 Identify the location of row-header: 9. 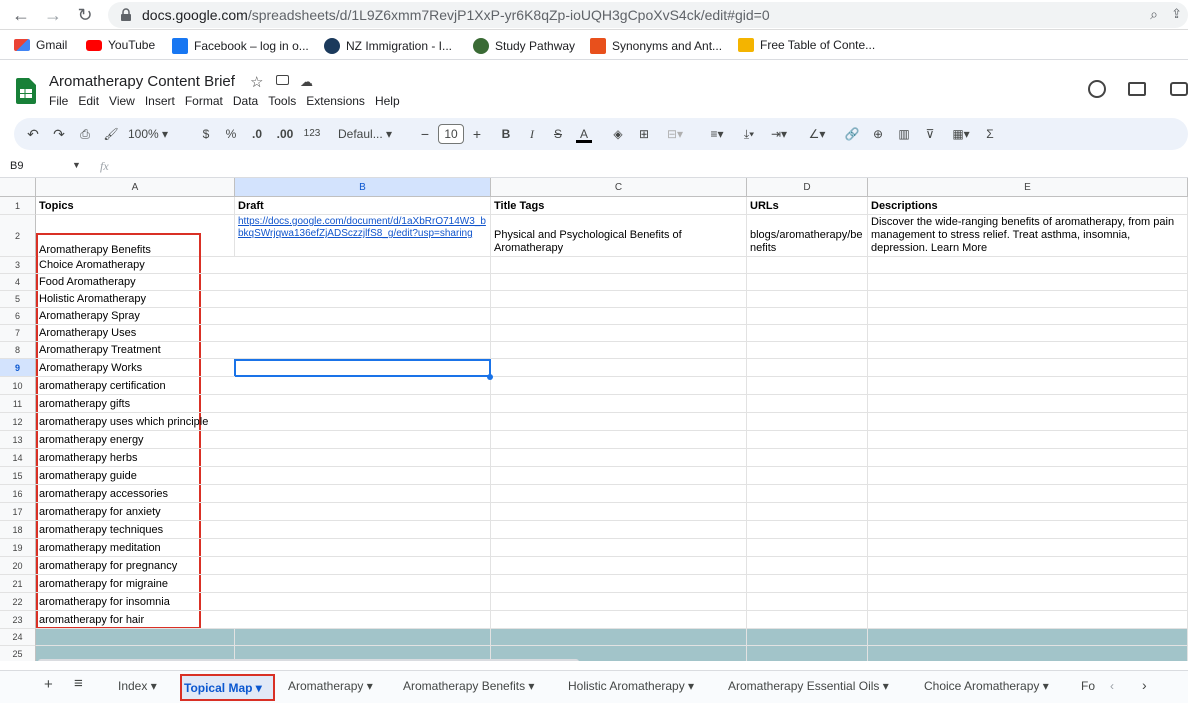
(18, 368).